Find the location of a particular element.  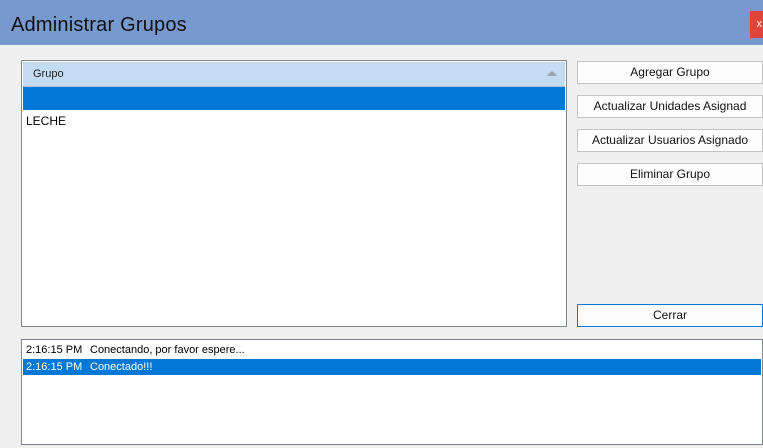

title-bar: Administrar Grupos x is located at coordinates (381, 22).